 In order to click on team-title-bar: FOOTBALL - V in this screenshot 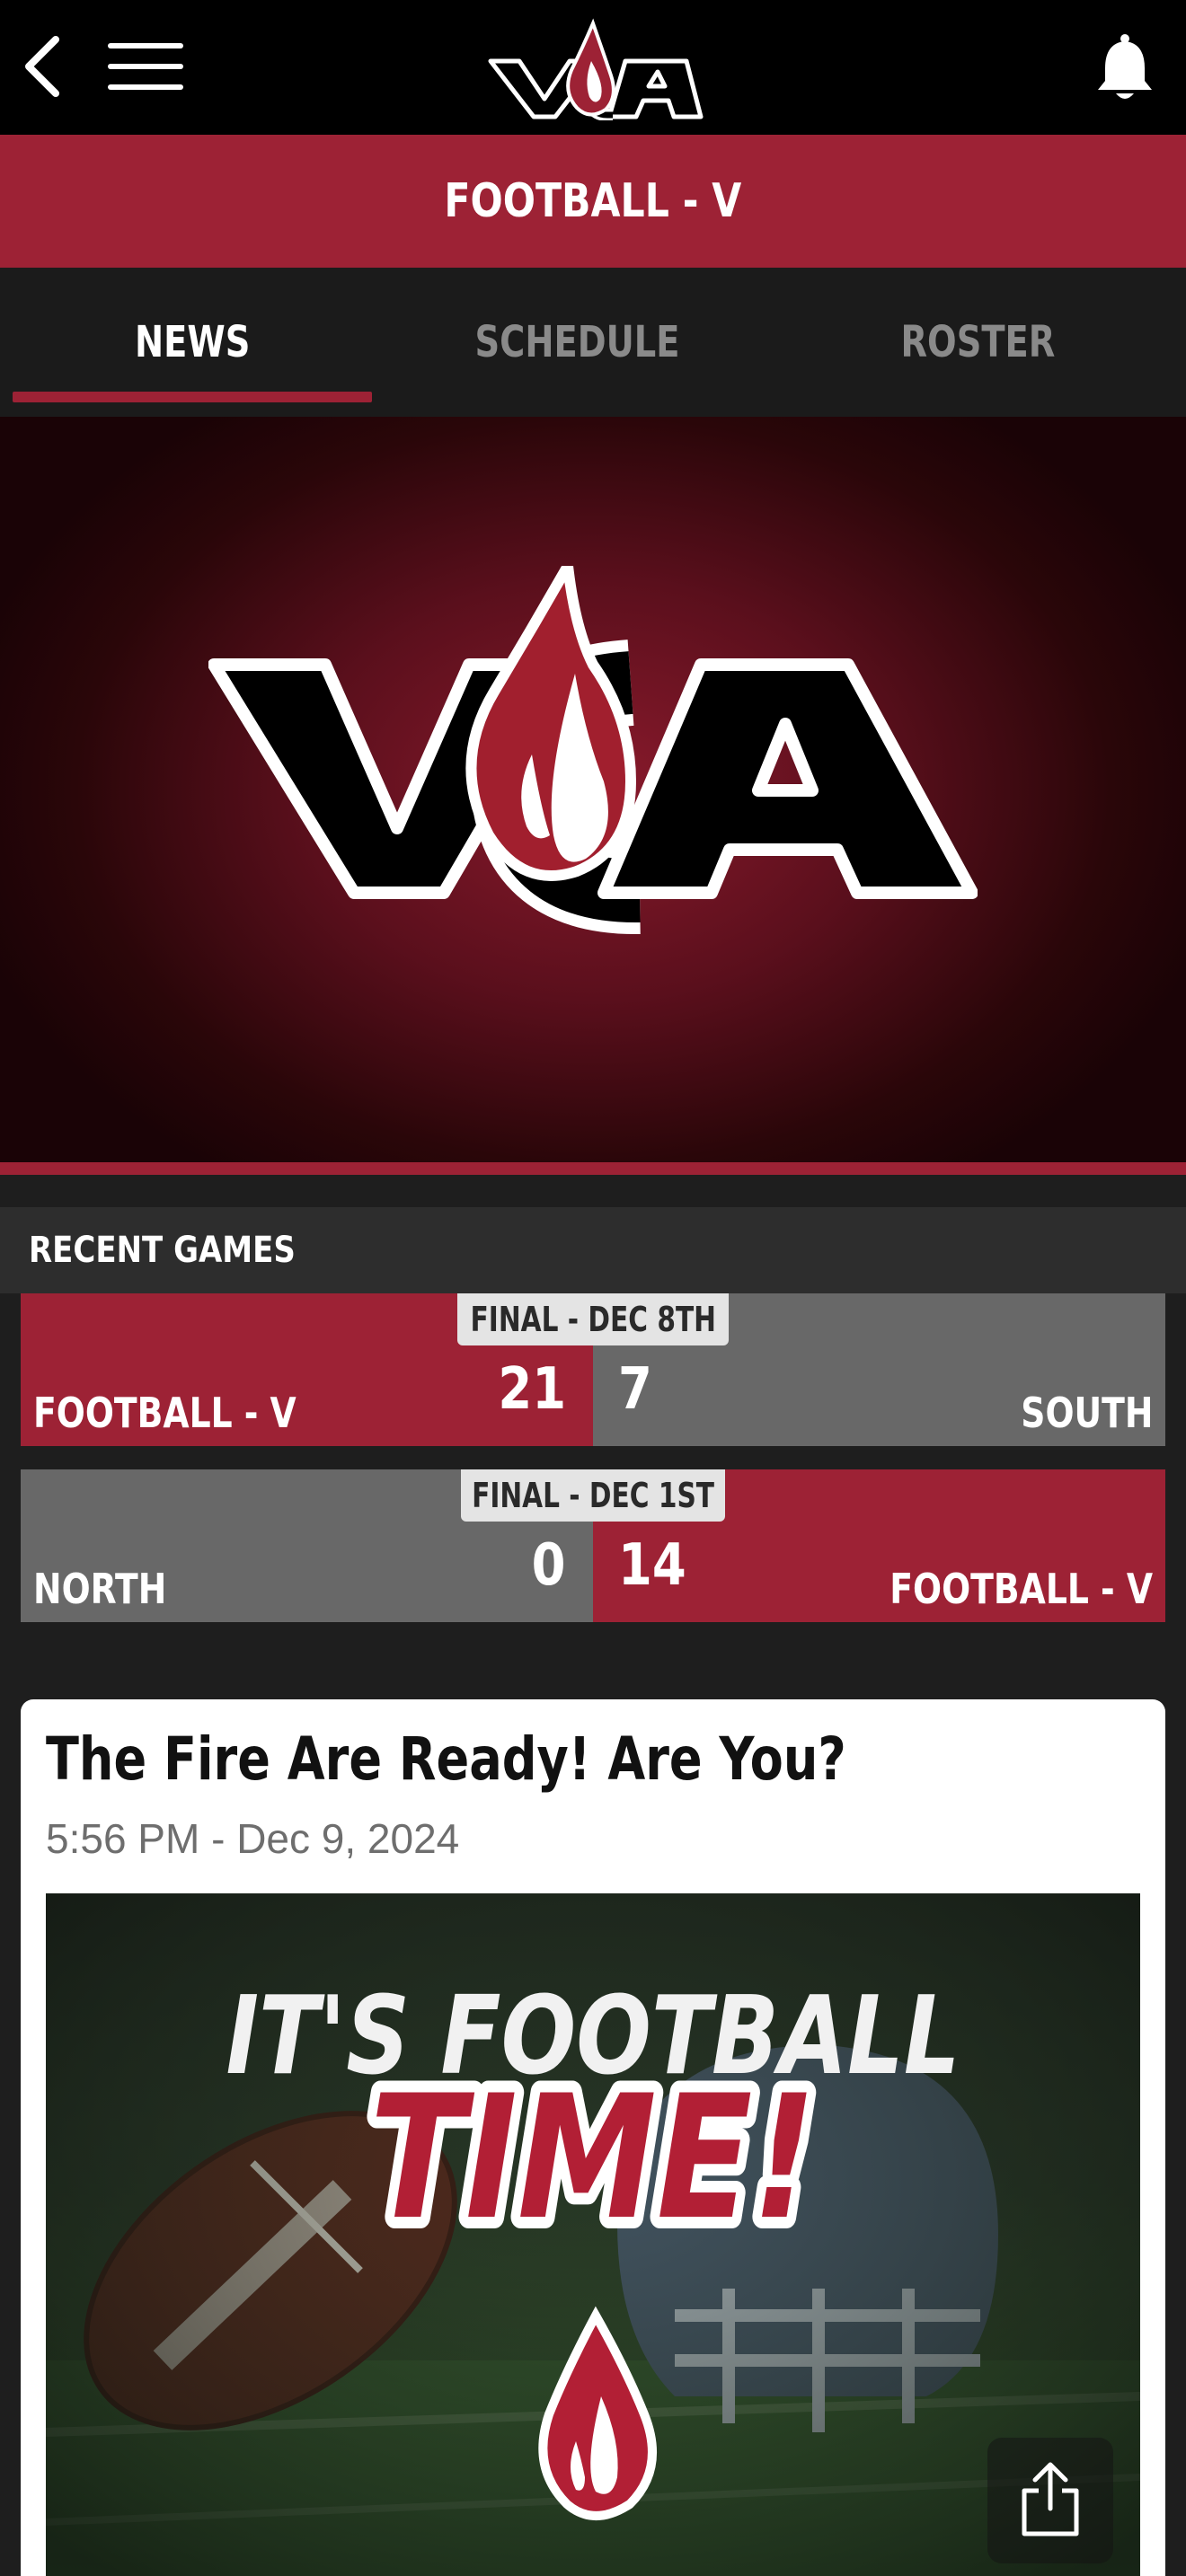, I will do `click(593, 201)`.